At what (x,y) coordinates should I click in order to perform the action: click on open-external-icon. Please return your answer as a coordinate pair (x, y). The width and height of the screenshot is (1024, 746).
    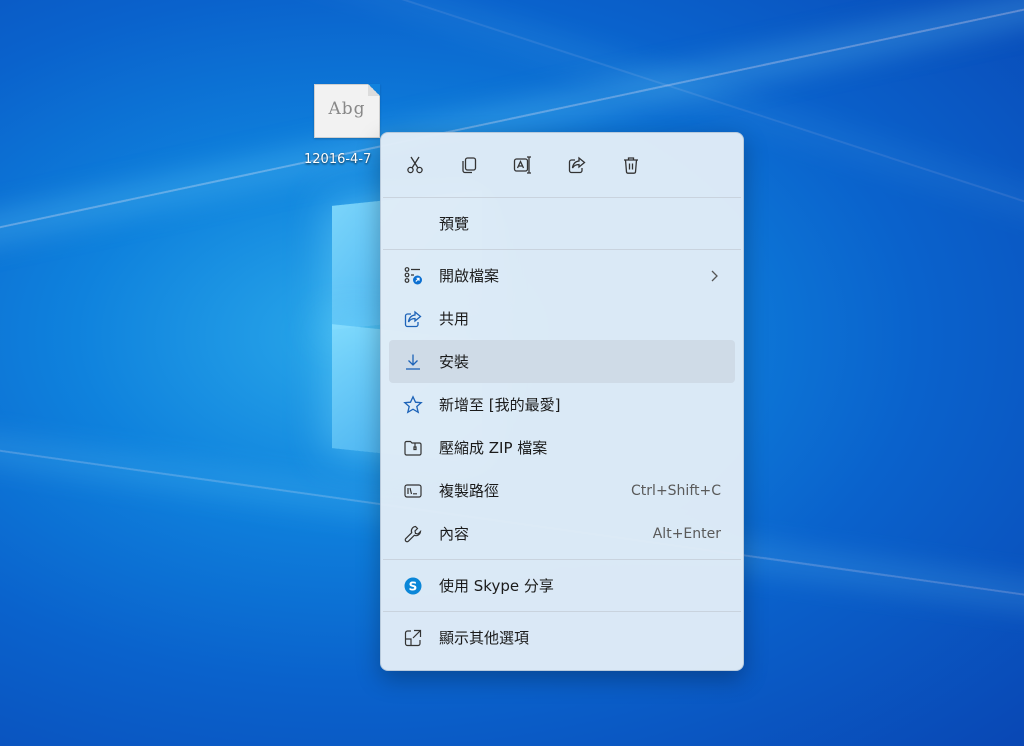
    Looking at the image, I should click on (413, 638).